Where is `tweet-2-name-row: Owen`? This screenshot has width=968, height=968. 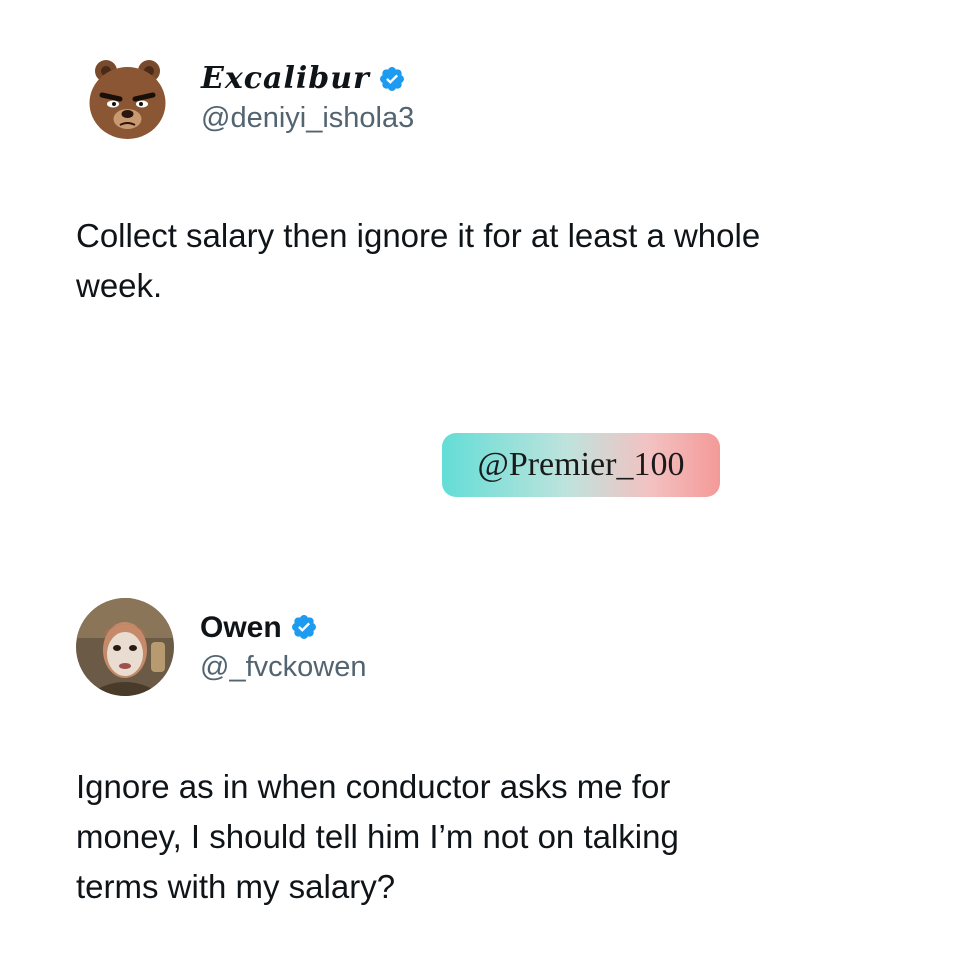 tweet-2-name-row: Owen is located at coordinates (283, 627).